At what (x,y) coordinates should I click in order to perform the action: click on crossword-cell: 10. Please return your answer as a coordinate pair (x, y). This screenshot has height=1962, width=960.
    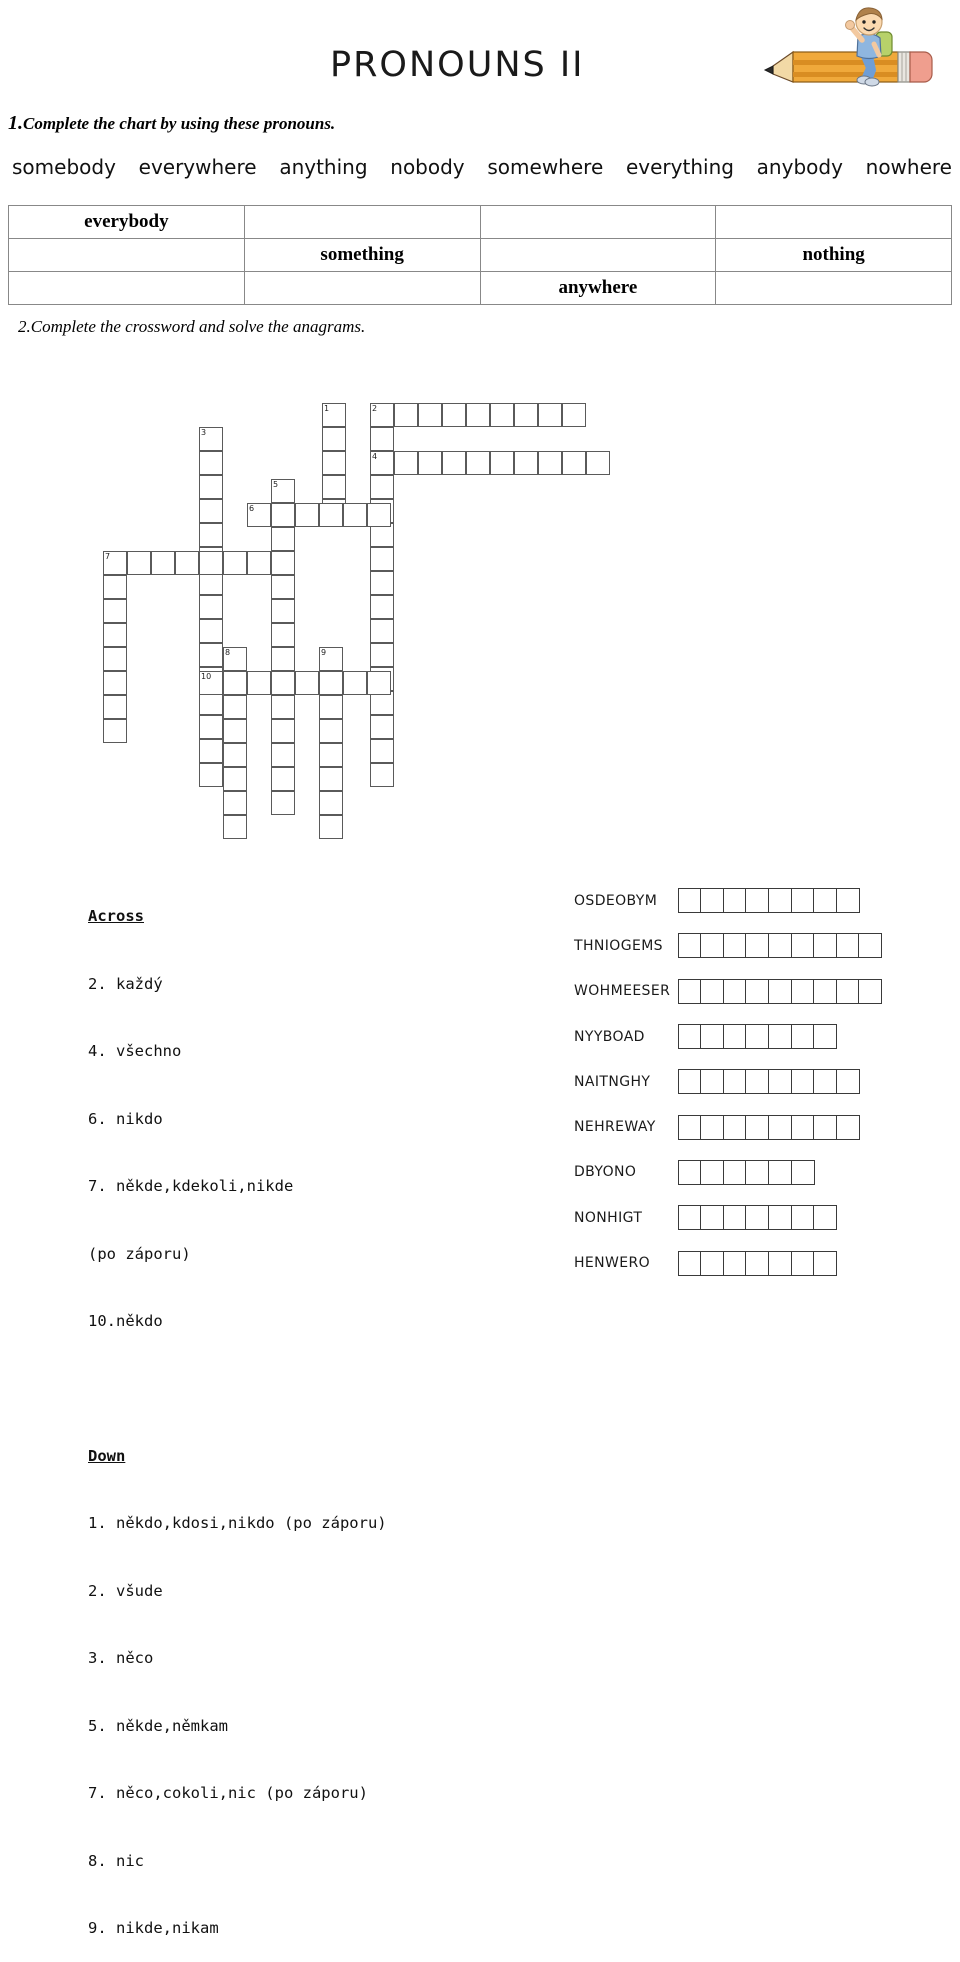
    Looking at the image, I should click on (211, 683).